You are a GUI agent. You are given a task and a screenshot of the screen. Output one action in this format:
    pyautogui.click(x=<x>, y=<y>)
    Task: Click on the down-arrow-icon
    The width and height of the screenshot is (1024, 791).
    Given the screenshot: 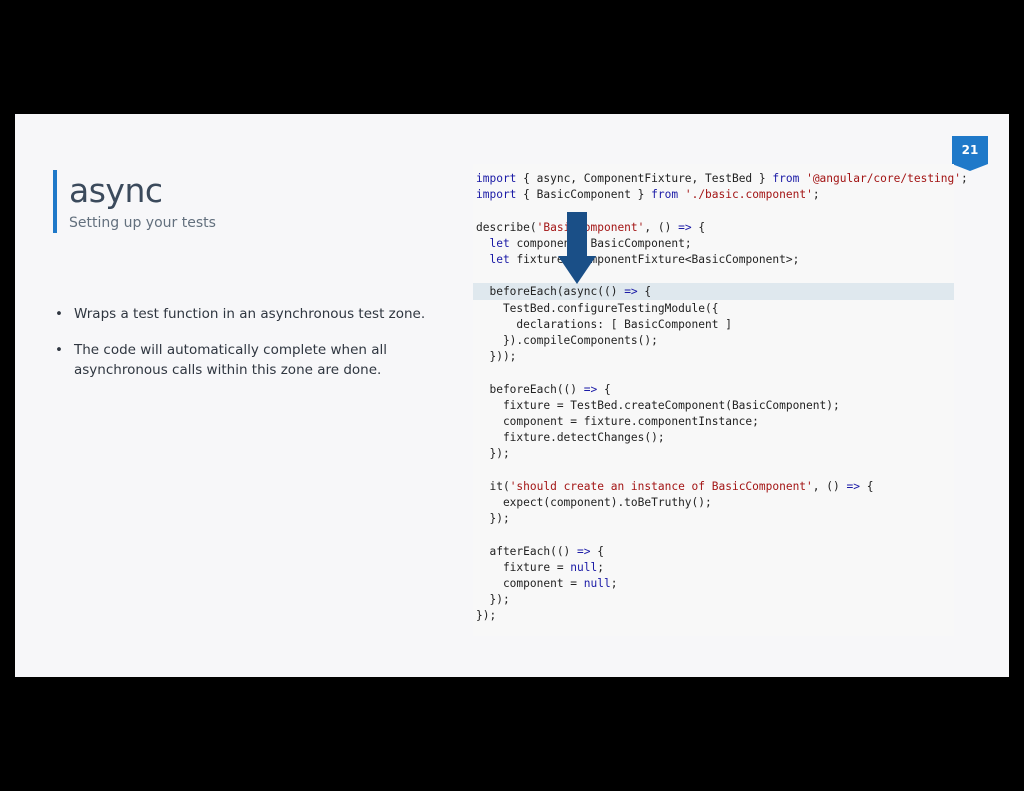 What is the action you would take?
    pyautogui.click(x=577, y=248)
    